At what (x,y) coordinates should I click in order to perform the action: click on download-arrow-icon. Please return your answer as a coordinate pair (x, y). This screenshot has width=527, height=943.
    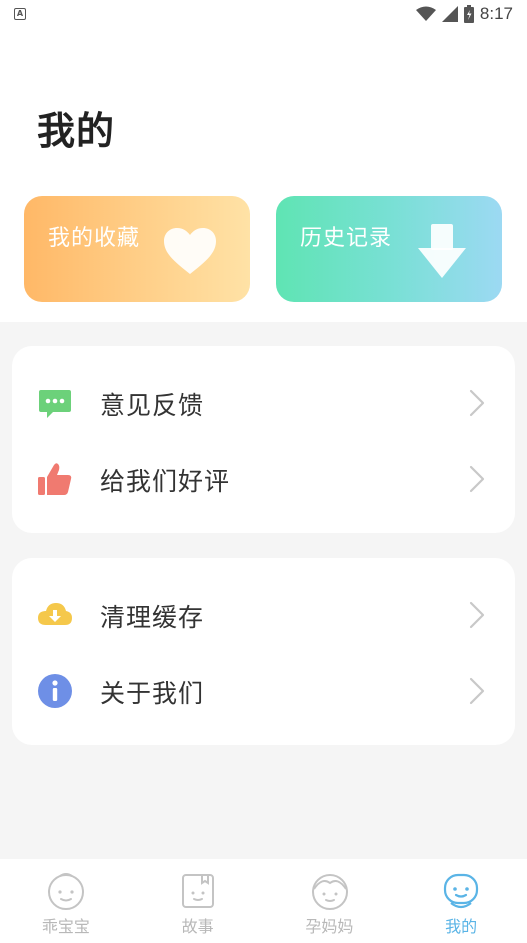
    Looking at the image, I should click on (442, 251).